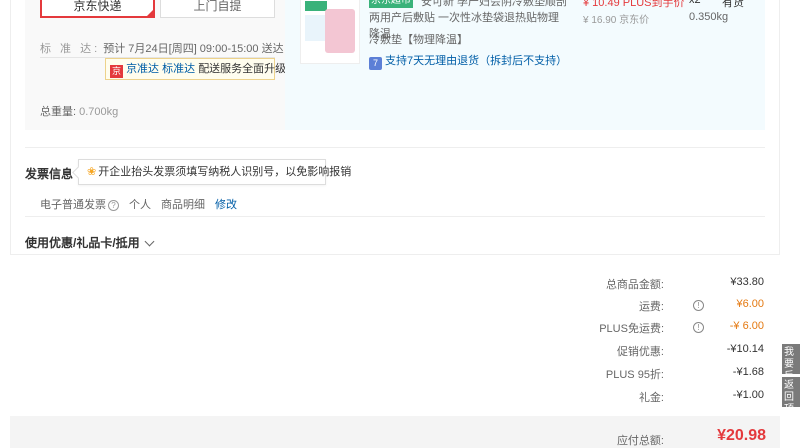 This screenshot has width=800, height=448. What do you see at coordinates (143, 69) in the screenshot?
I see `tip-brand-jzd: 京准达` at bounding box center [143, 69].